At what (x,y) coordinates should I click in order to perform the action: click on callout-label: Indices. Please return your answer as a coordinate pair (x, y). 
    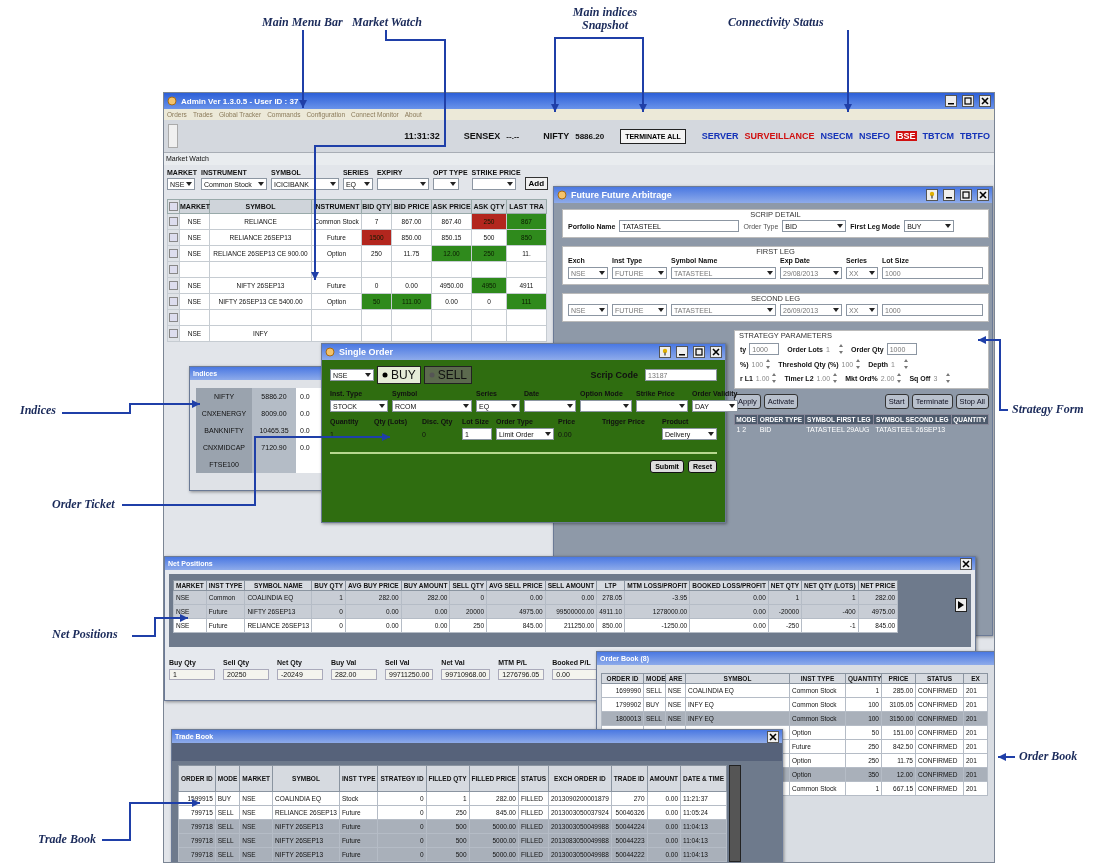
    Looking at the image, I should click on (38, 411).